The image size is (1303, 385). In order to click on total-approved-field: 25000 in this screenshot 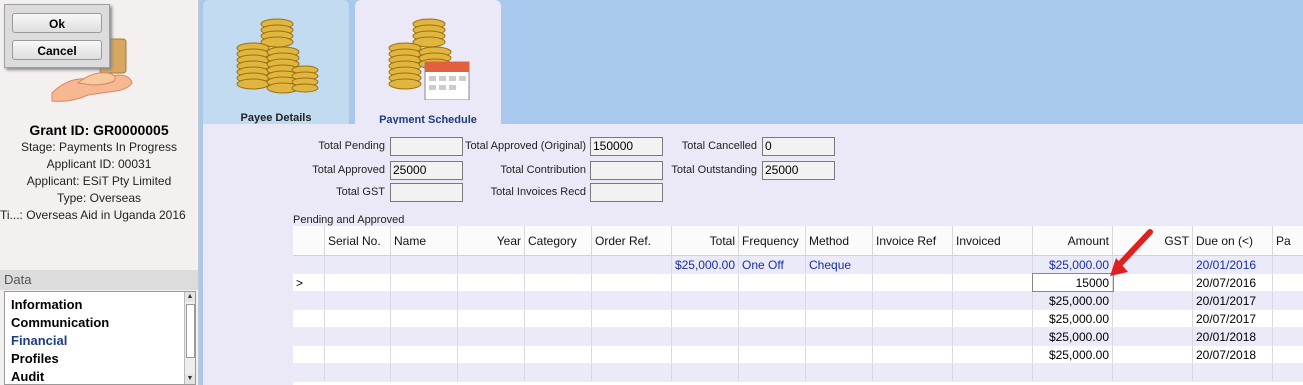, I will do `click(426, 170)`.